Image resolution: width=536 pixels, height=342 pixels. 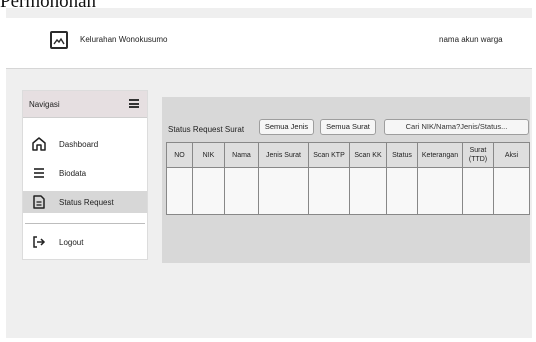 What do you see at coordinates (85, 223) in the screenshot?
I see `sidebar-divider` at bounding box center [85, 223].